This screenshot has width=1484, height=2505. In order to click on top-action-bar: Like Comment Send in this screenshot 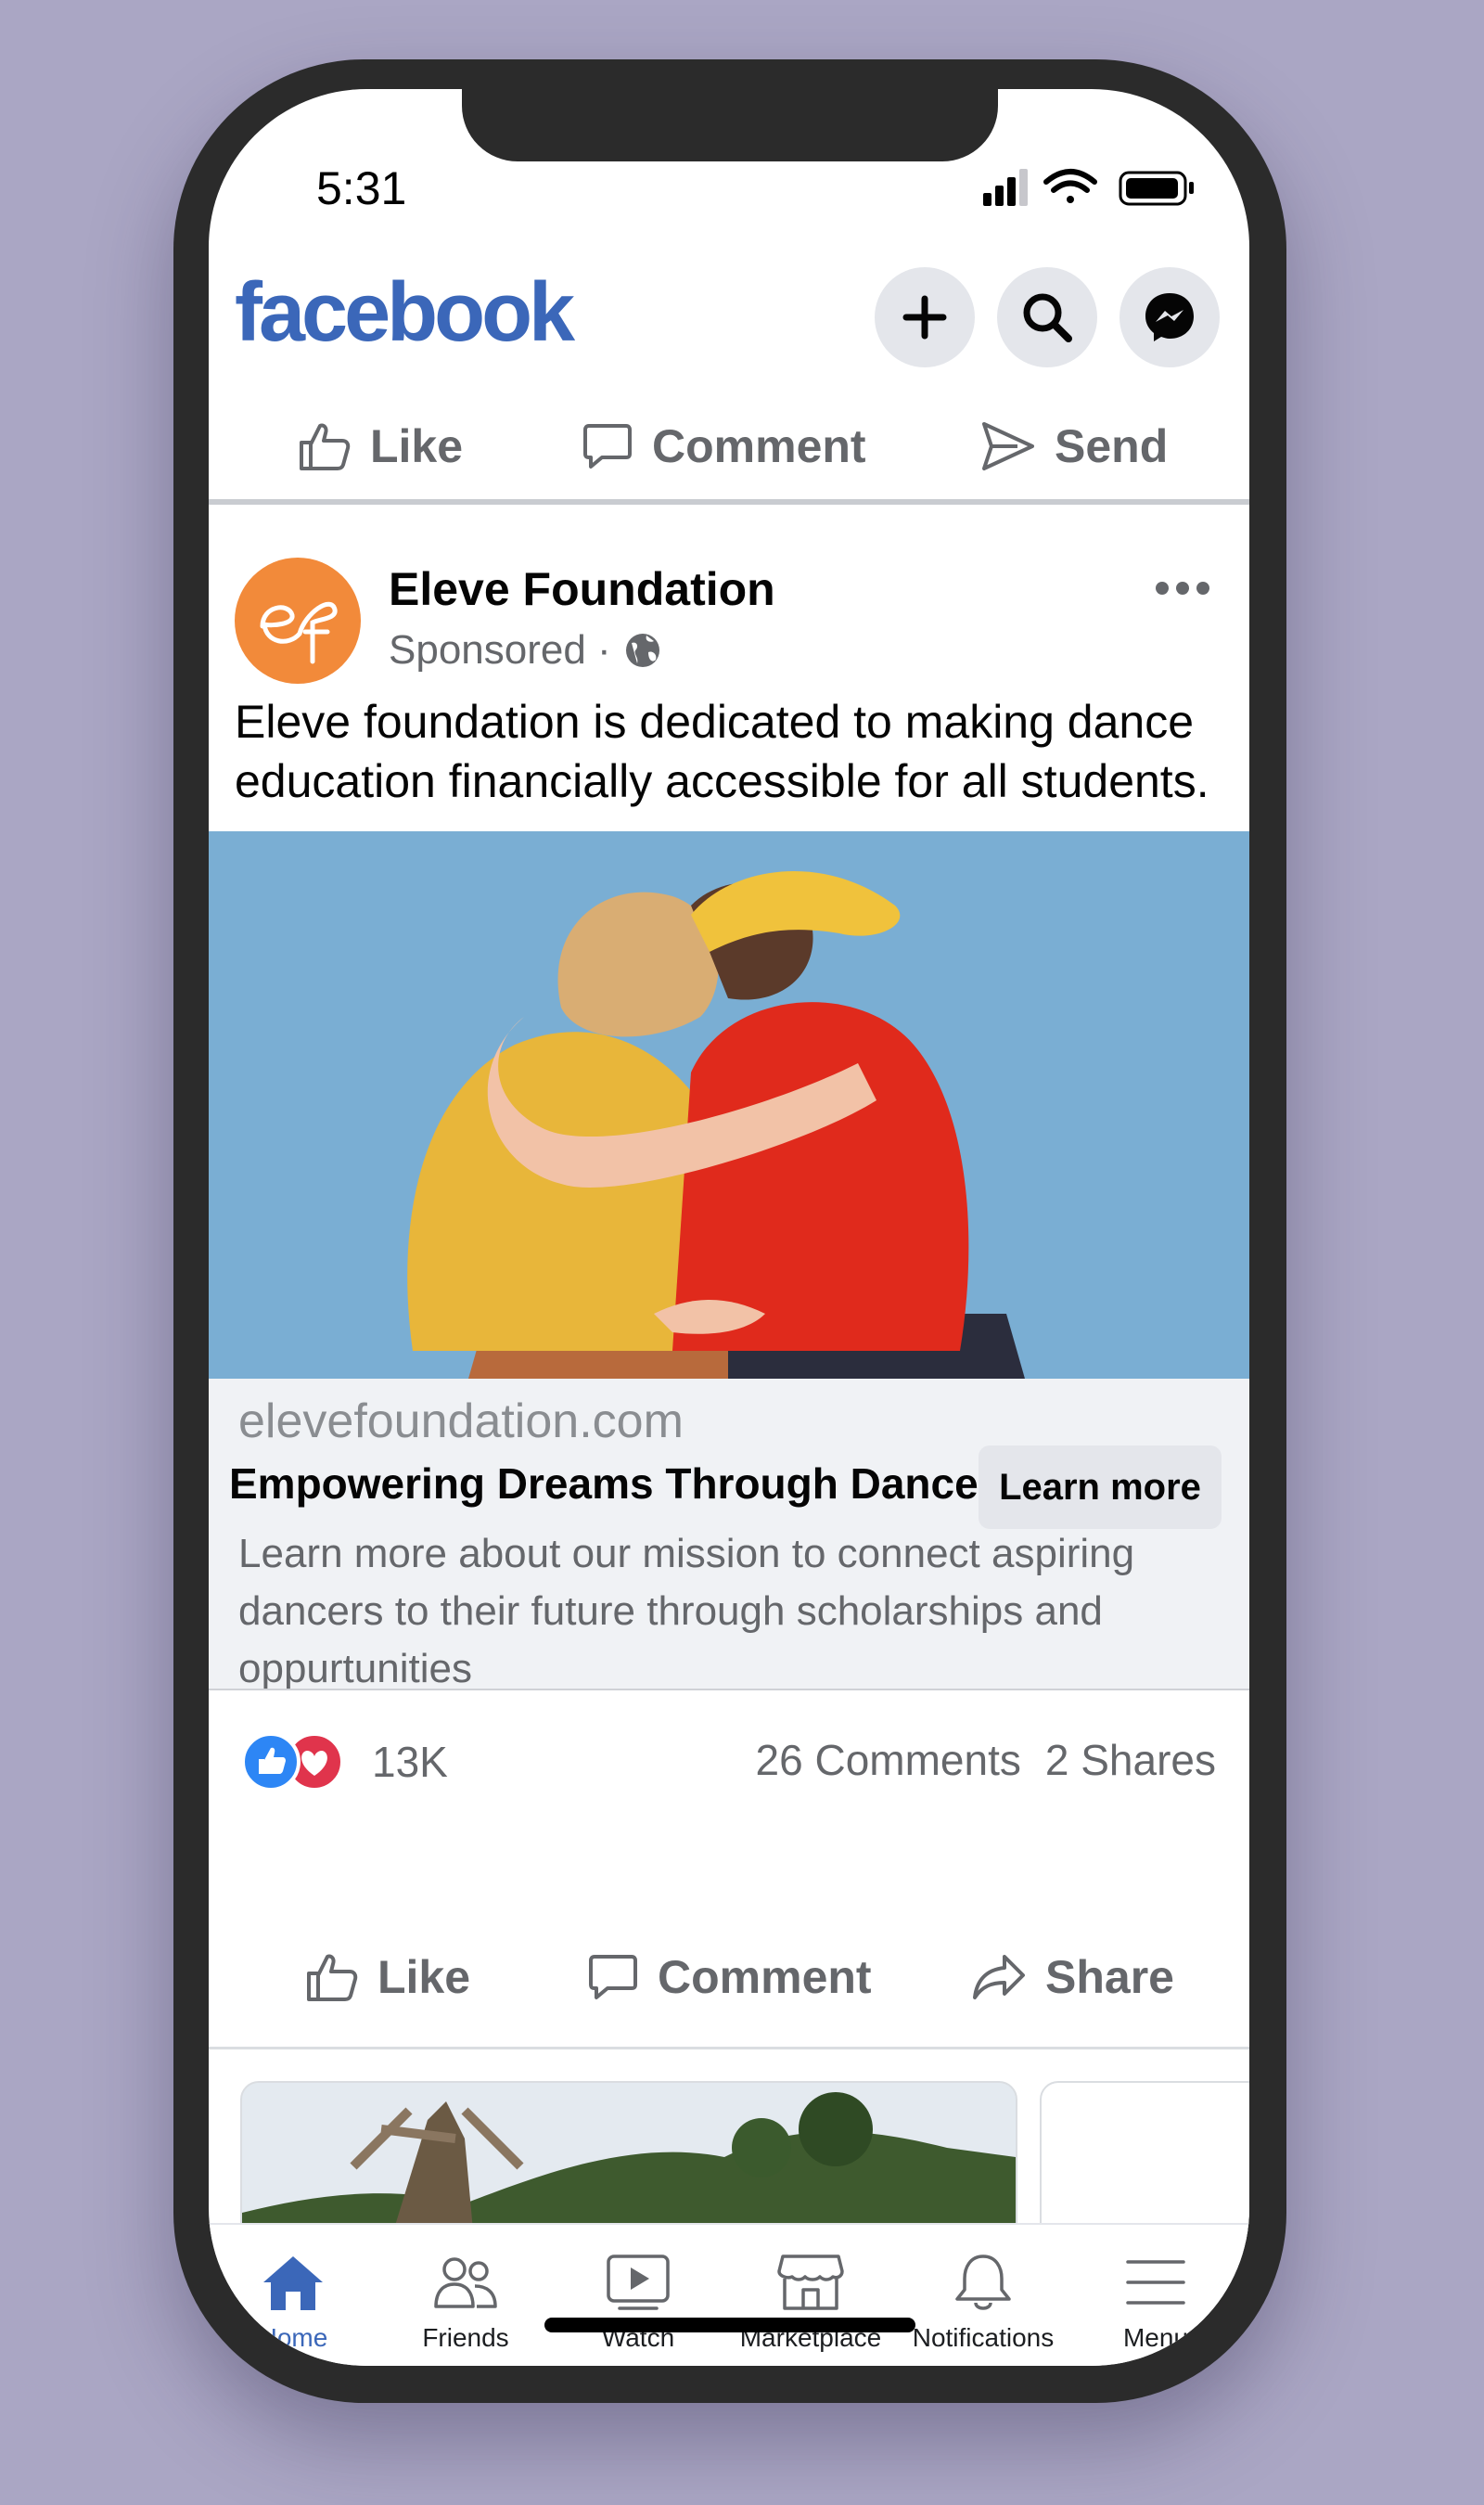, I will do `click(729, 446)`.